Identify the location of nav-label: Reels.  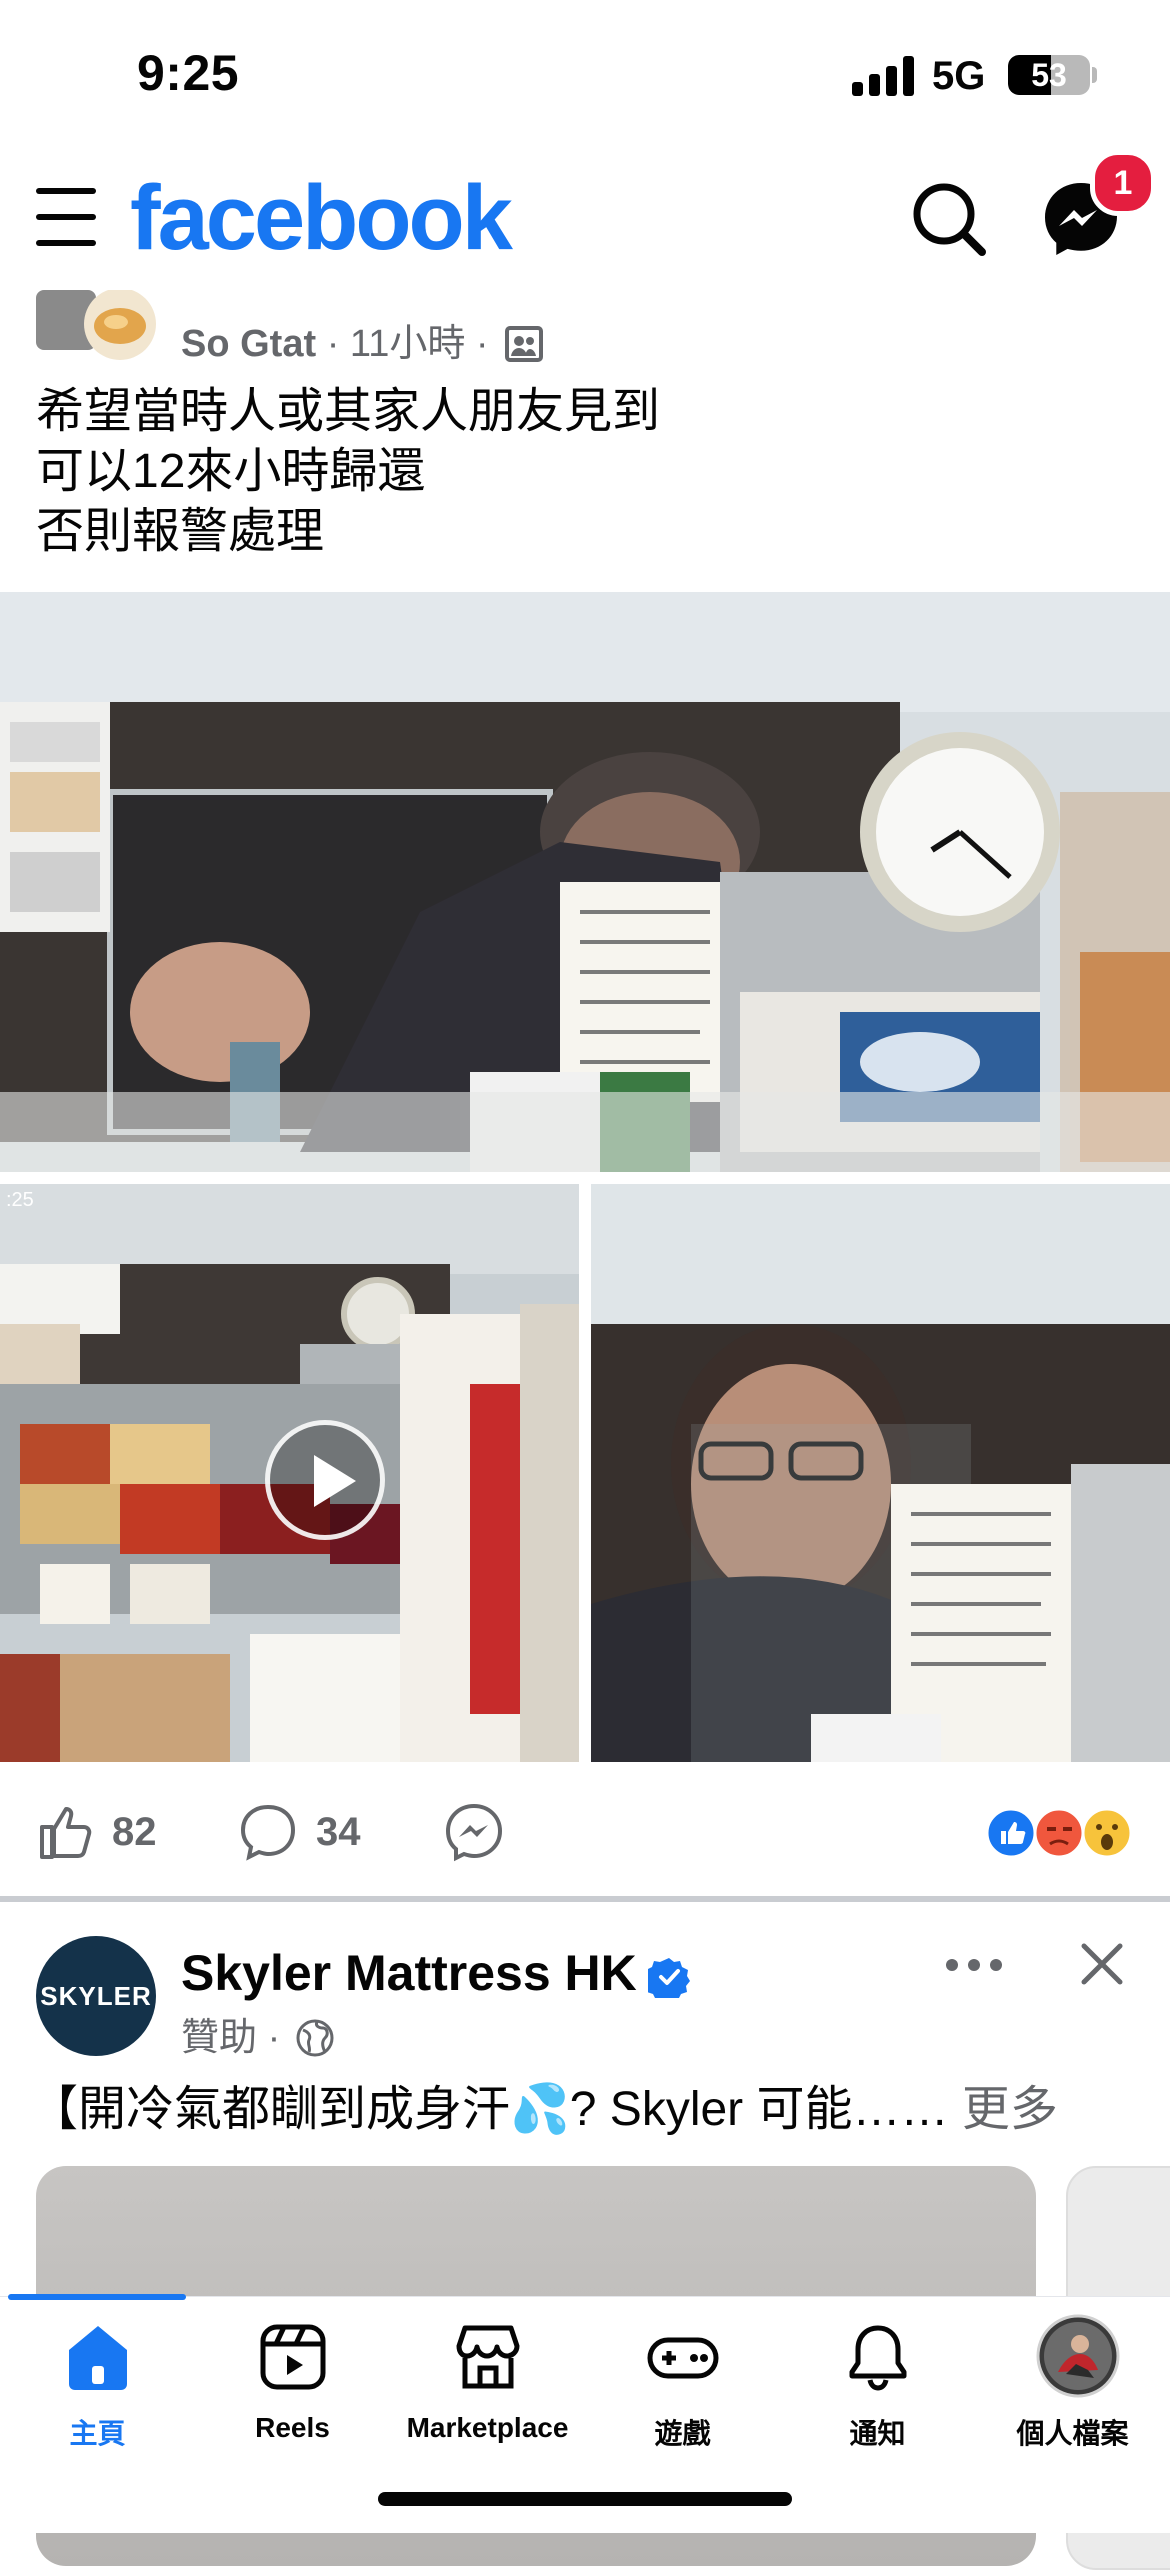
(292, 2427).